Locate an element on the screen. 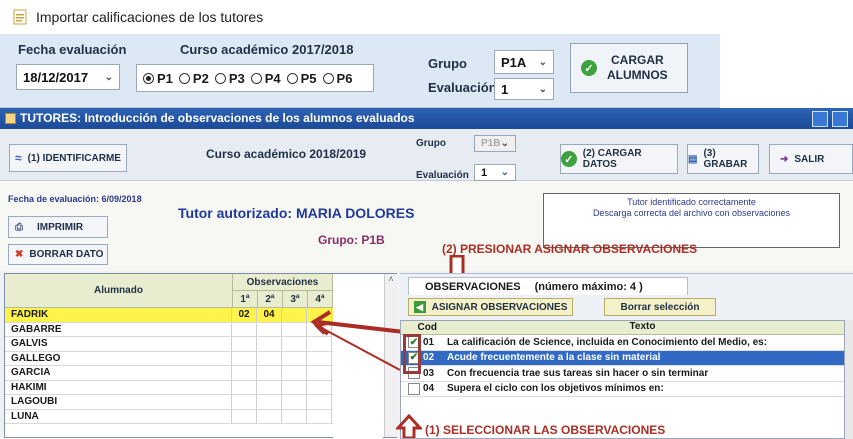 The height and width of the screenshot is (439, 853). table-row: GABARRE is located at coordinates (169, 329).